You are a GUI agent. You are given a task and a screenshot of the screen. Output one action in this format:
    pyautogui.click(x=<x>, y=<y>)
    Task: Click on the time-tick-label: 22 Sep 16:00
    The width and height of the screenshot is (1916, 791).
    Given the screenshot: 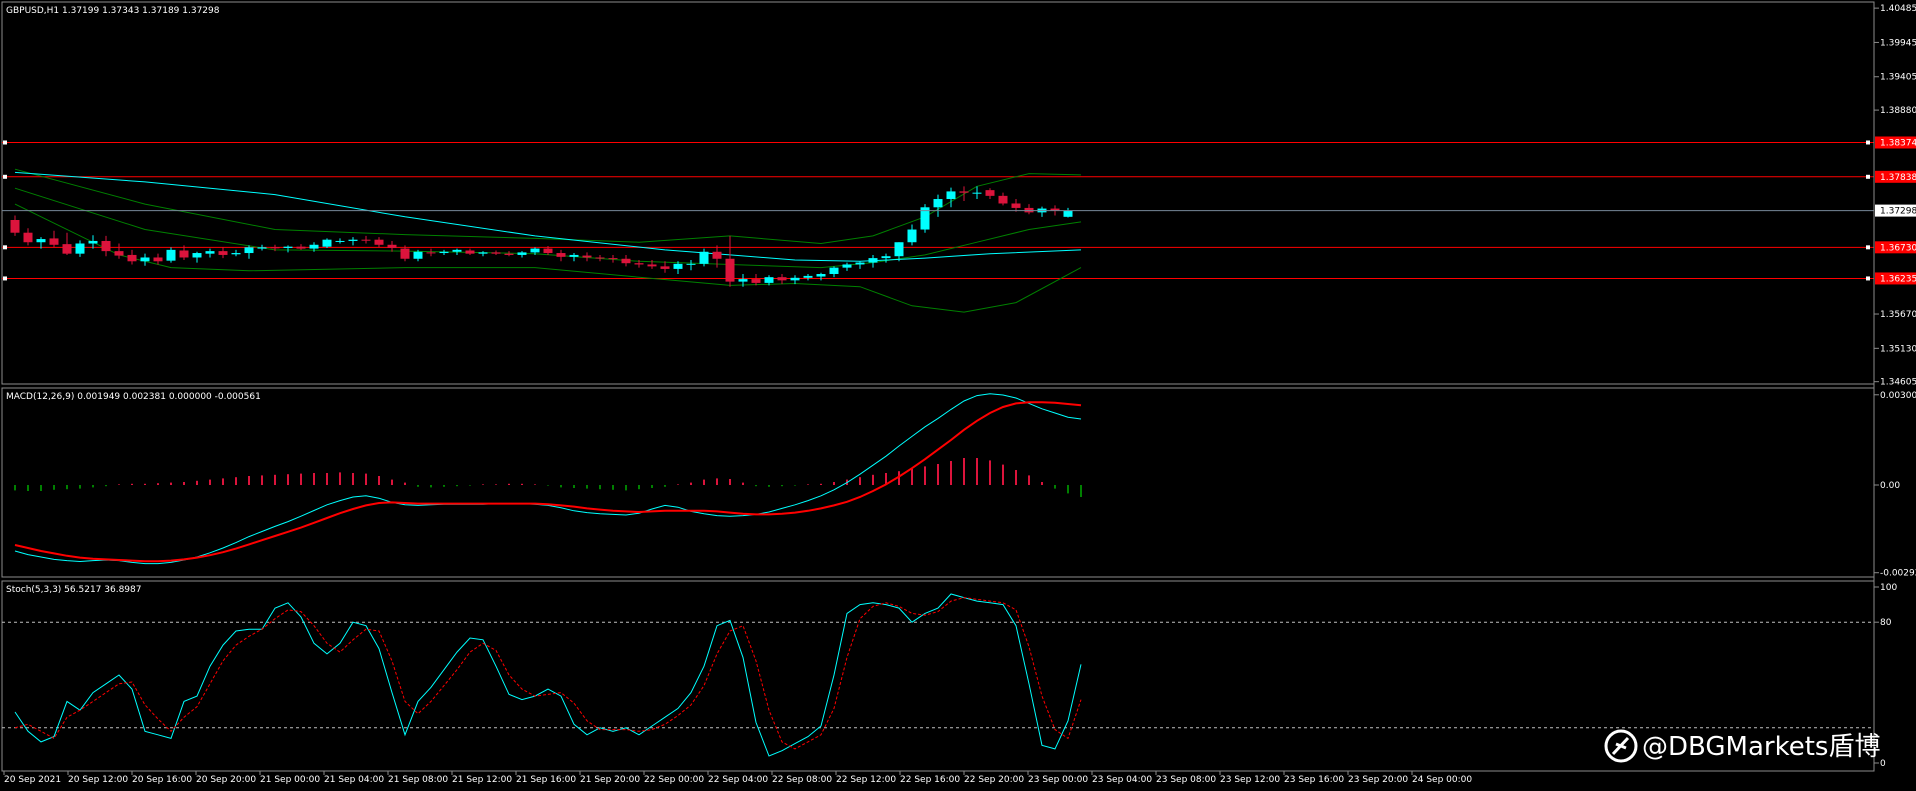 What is the action you would take?
    pyautogui.click(x=930, y=780)
    